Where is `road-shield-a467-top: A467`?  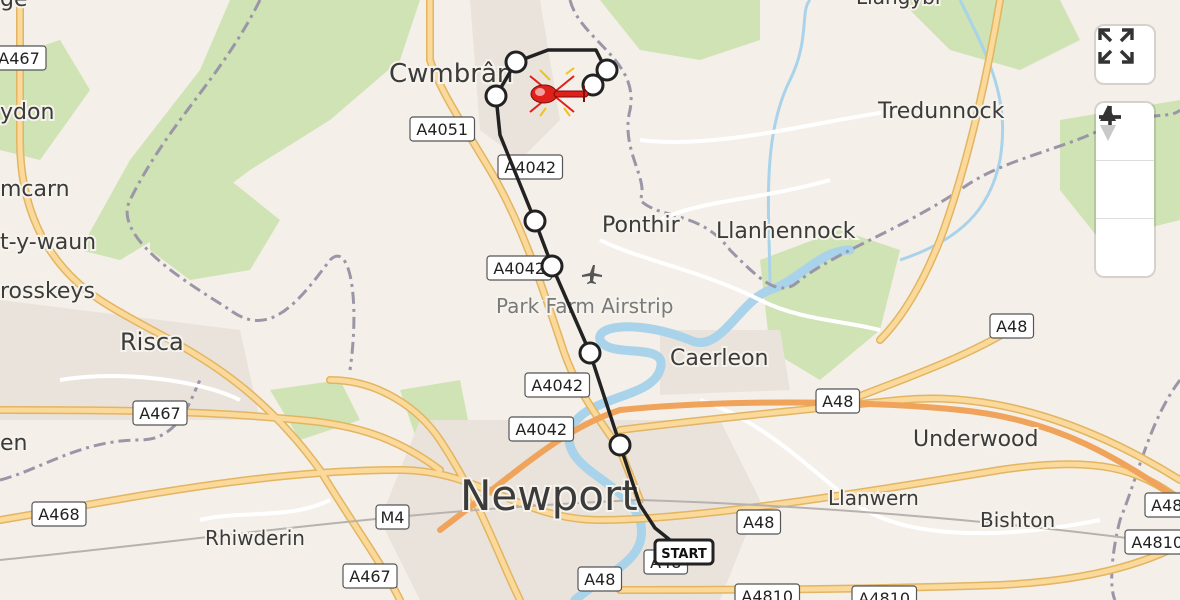
road-shield-a467-top: A467 is located at coordinates (23, 58).